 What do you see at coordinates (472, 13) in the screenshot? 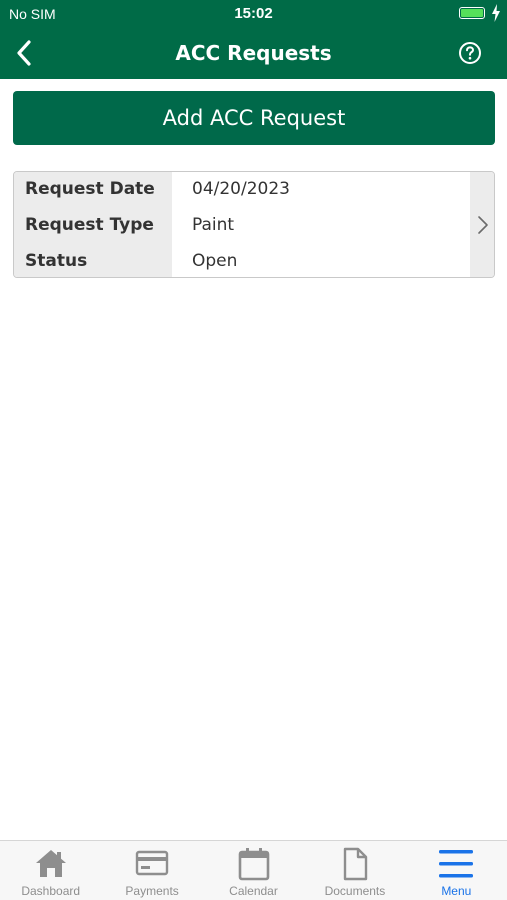
I see `battery-icon` at bounding box center [472, 13].